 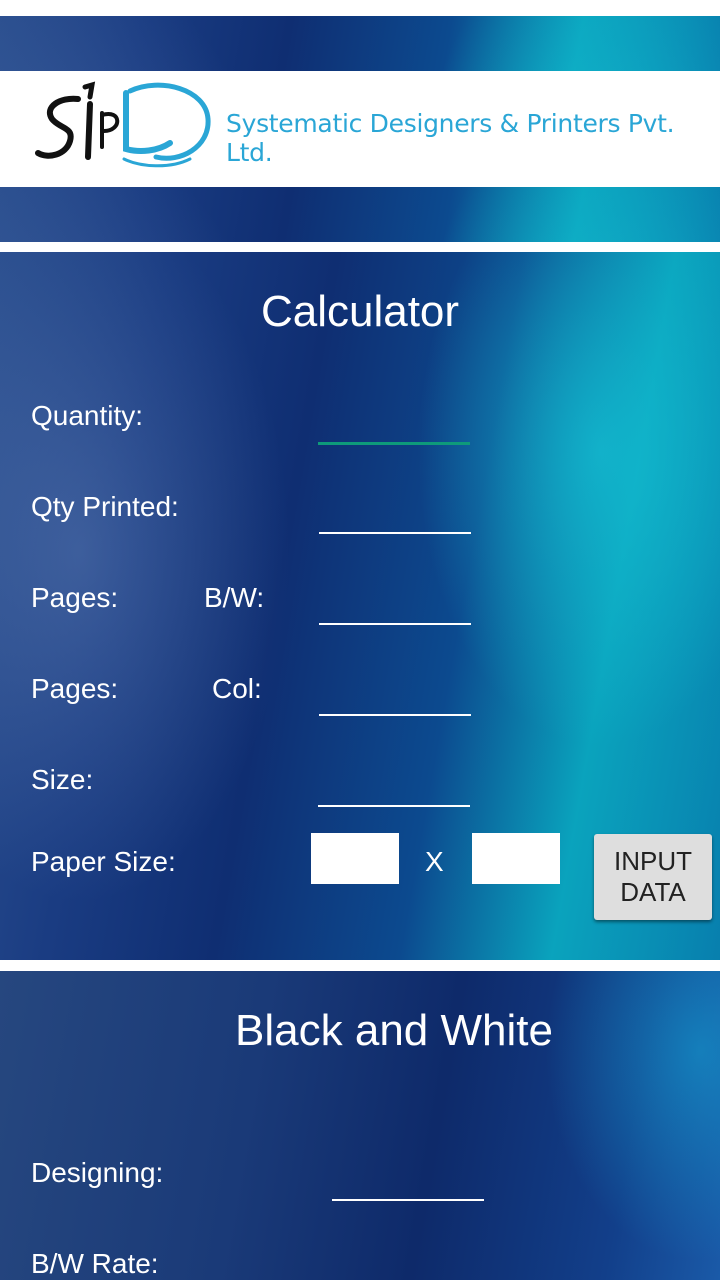 I want to click on size-input, so click(x=394, y=784).